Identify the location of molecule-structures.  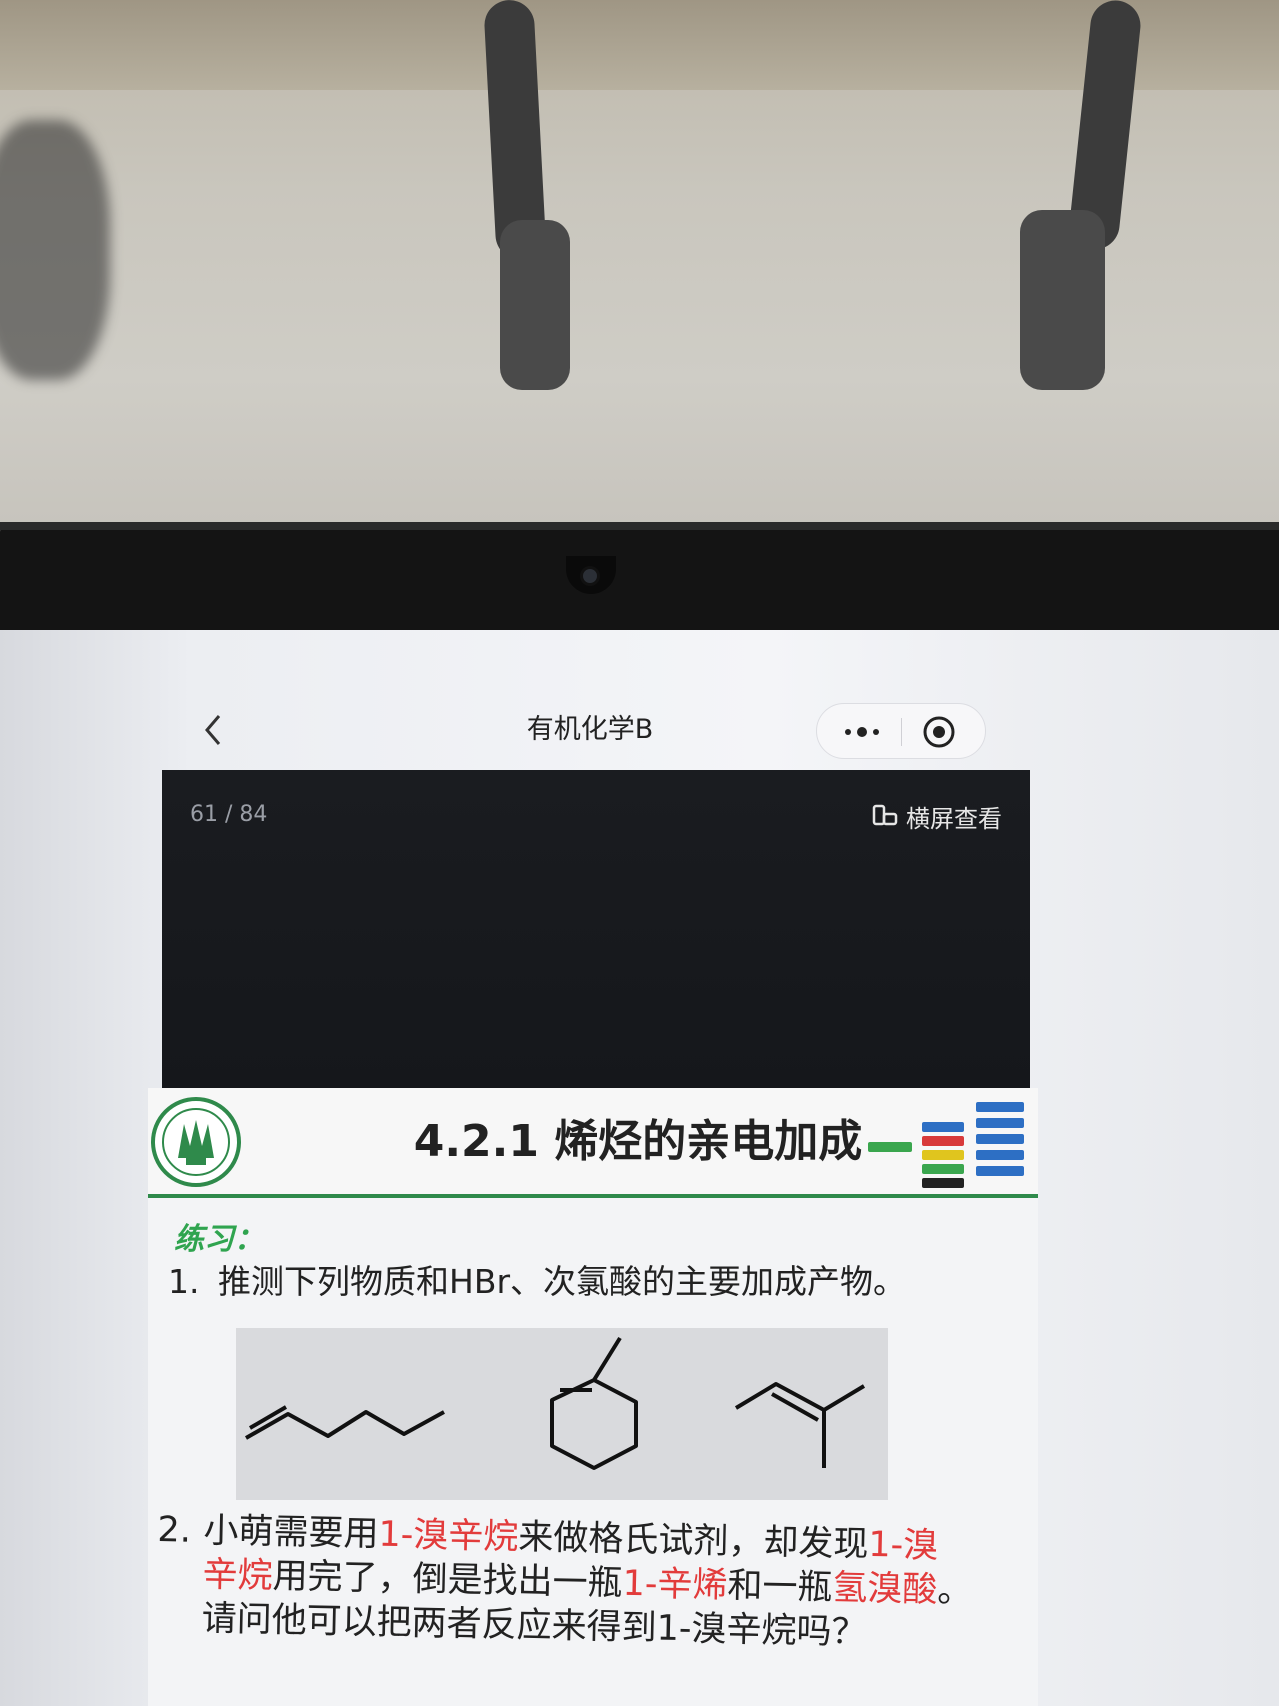
(562, 1414).